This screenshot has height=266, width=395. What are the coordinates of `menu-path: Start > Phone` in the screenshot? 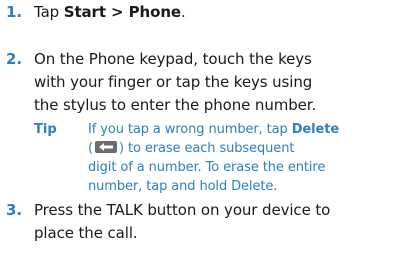 It's located at (122, 12).